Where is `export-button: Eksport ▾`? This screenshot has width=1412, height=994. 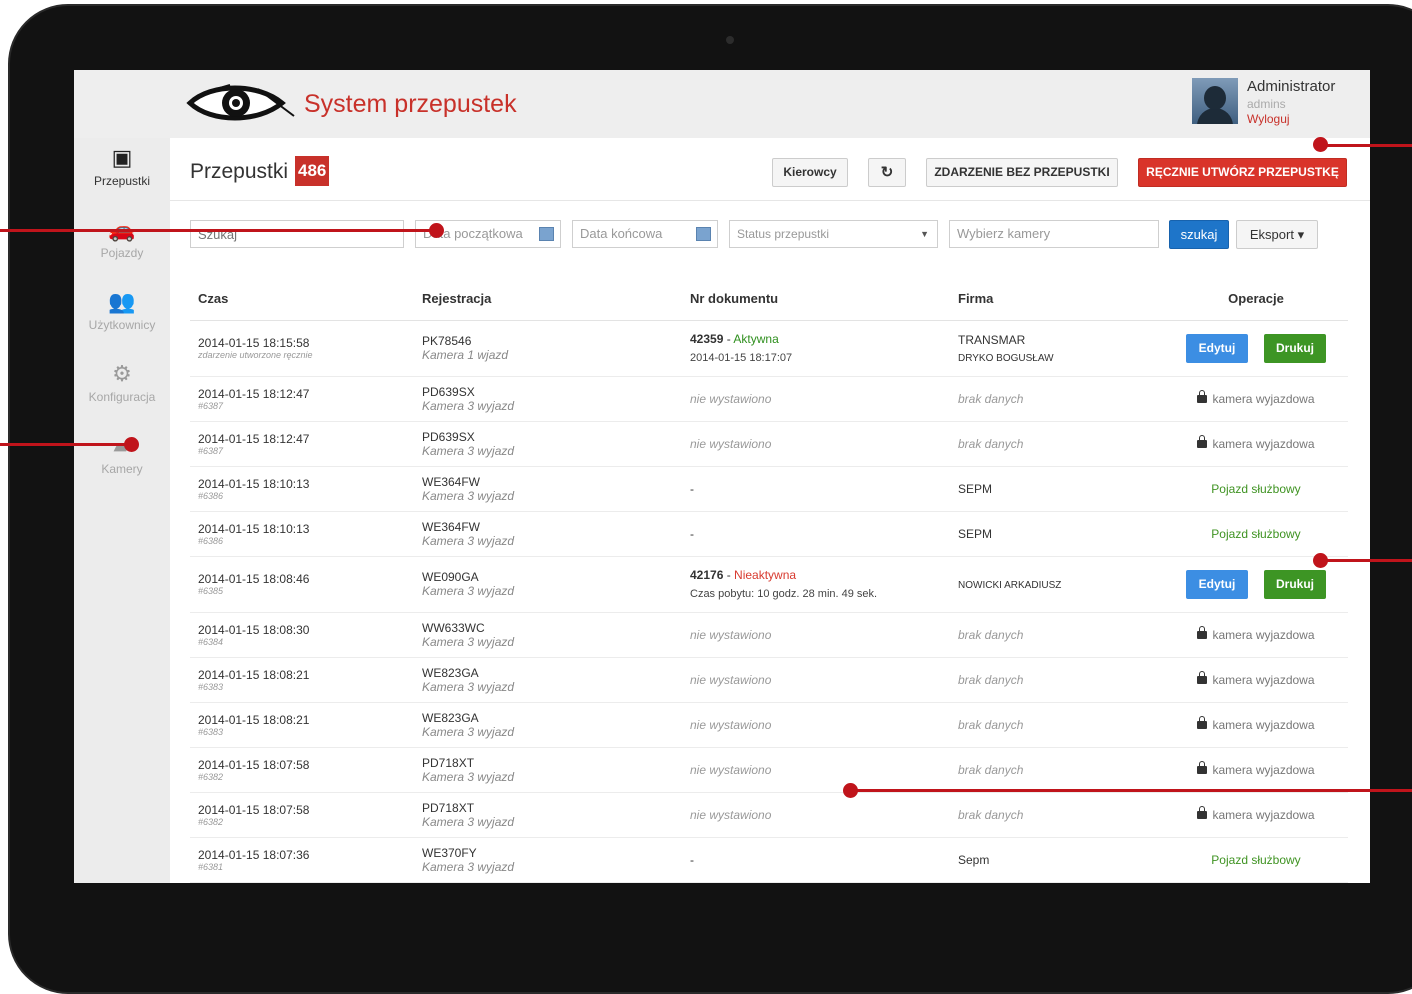
export-button: Eksport ▾ is located at coordinates (1277, 234).